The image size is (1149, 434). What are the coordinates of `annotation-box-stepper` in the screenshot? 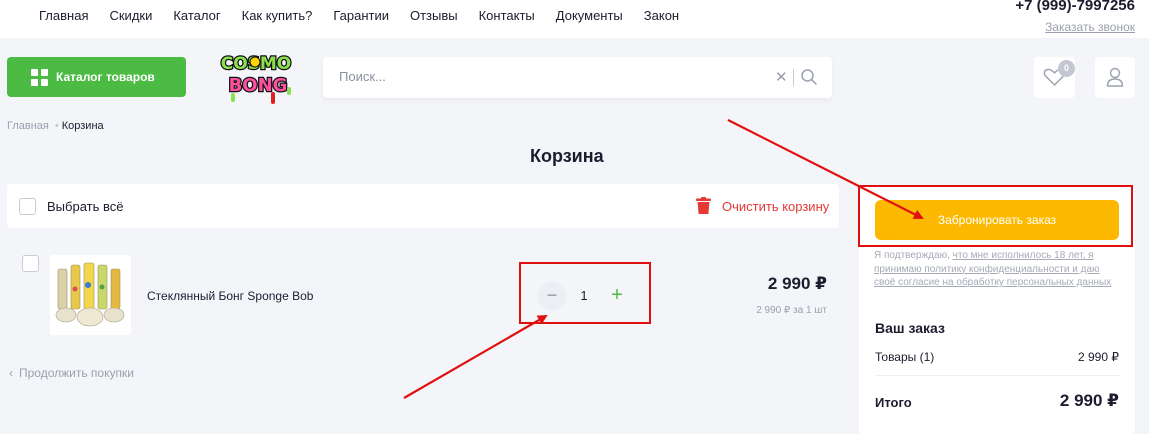 It's located at (585, 293).